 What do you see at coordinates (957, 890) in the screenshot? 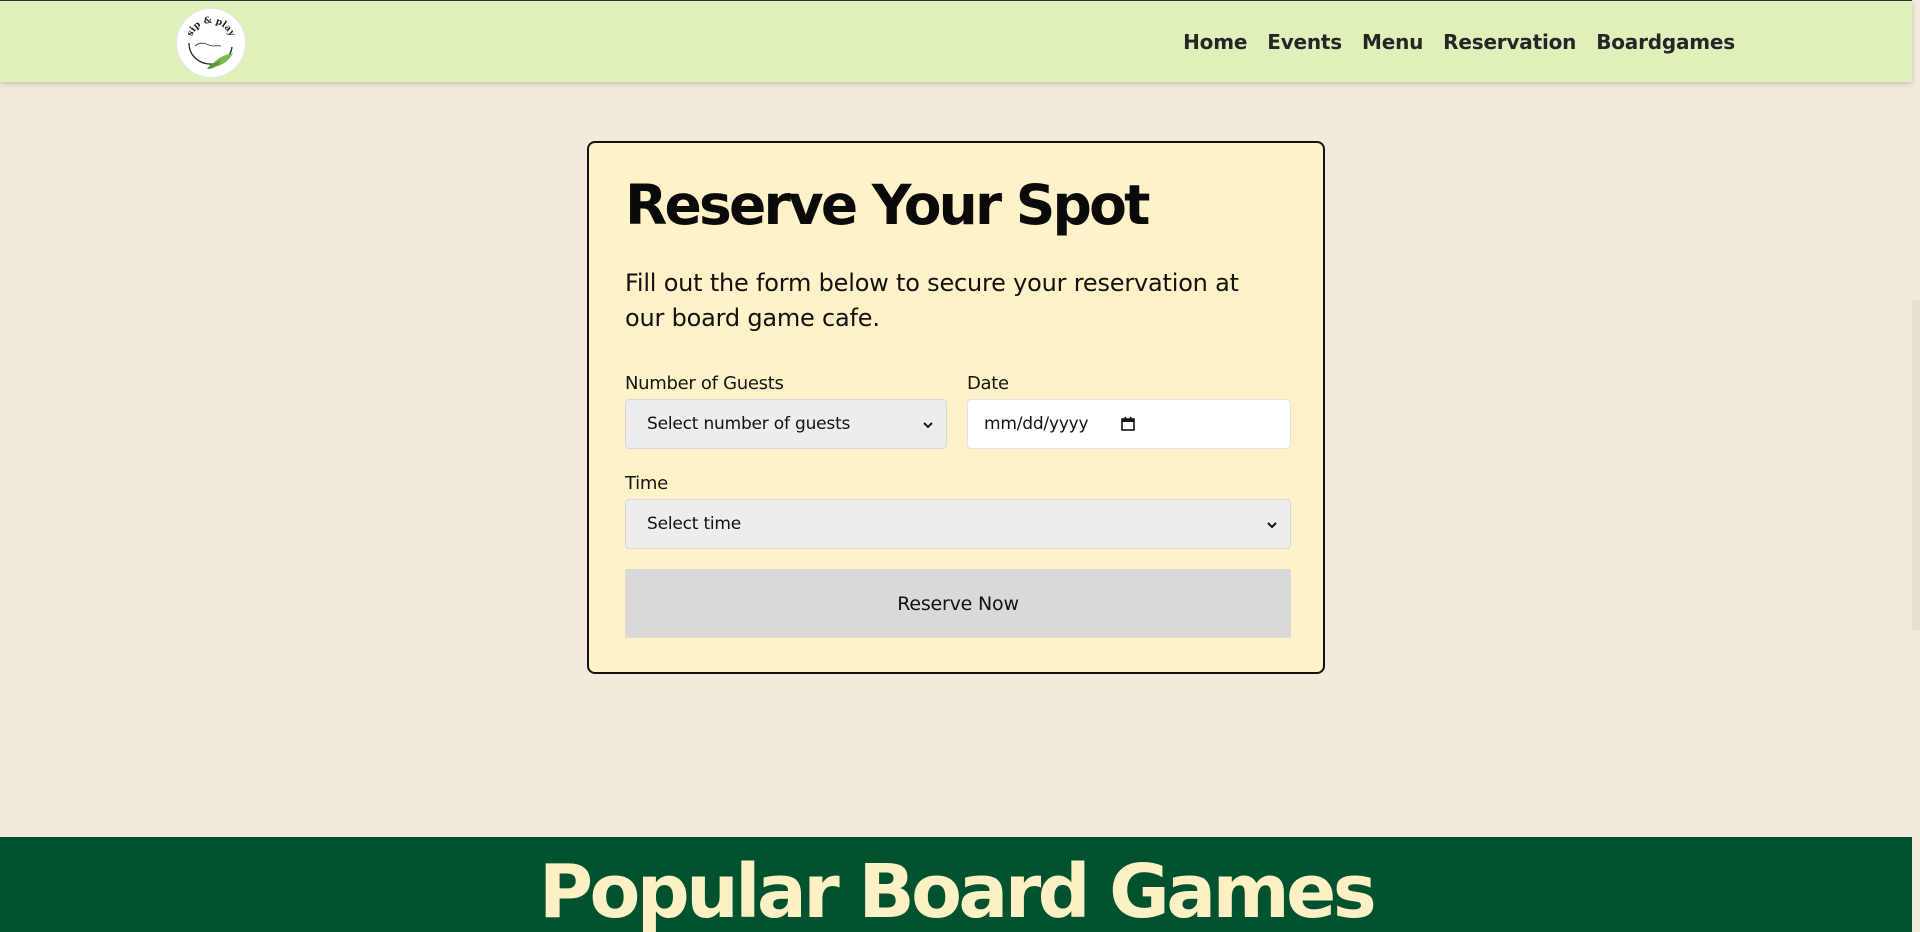
I see `popular-games-heading: Popular Board Games` at bounding box center [957, 890].